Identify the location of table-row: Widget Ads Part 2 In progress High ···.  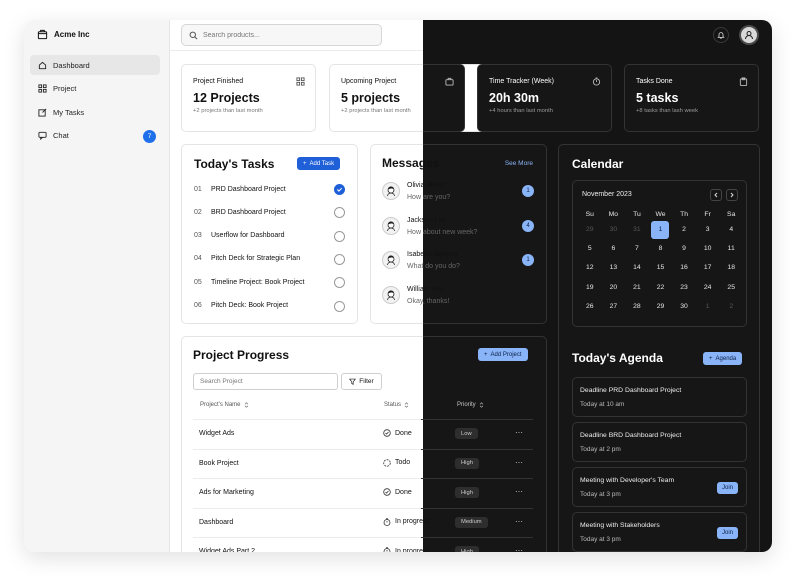
(363, 544).